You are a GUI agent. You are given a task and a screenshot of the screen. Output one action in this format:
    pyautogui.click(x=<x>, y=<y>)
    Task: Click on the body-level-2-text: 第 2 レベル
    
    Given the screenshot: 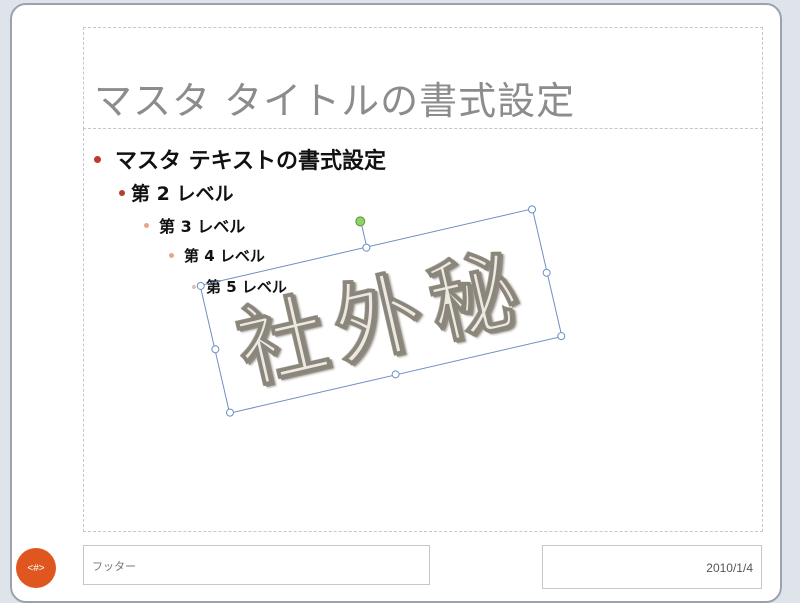 What is the action you would take?
    pyautogui.click(x=182, y=194)
    